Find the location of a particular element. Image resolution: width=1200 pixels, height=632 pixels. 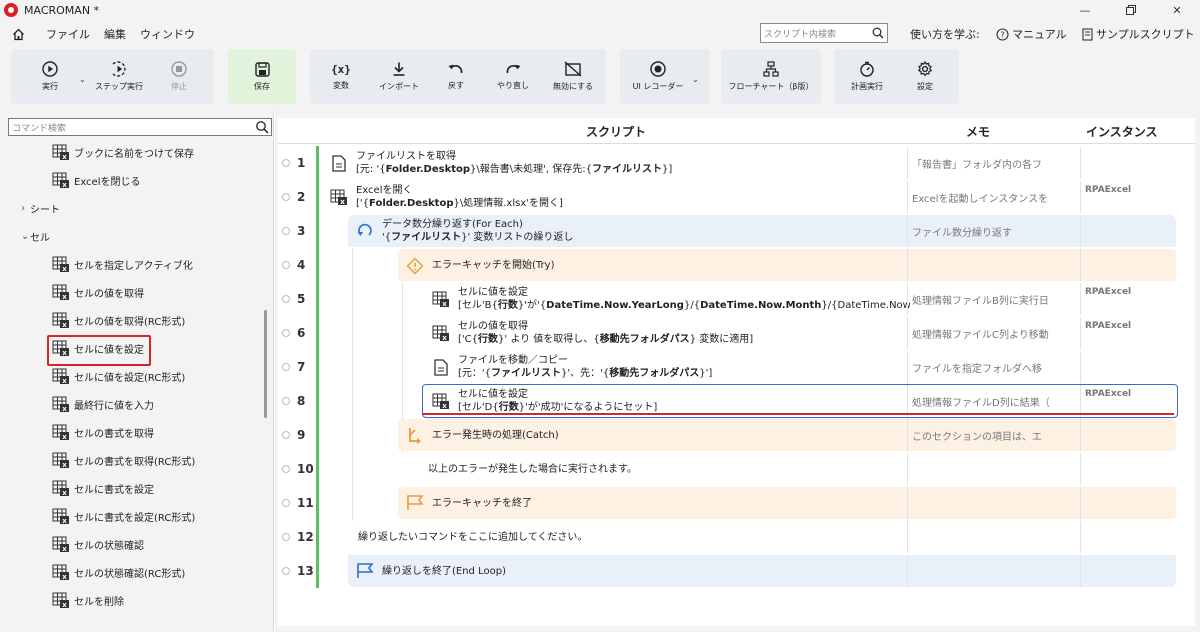

run-dropdown-icon: ⌄ is located at coordinates (82, 79).